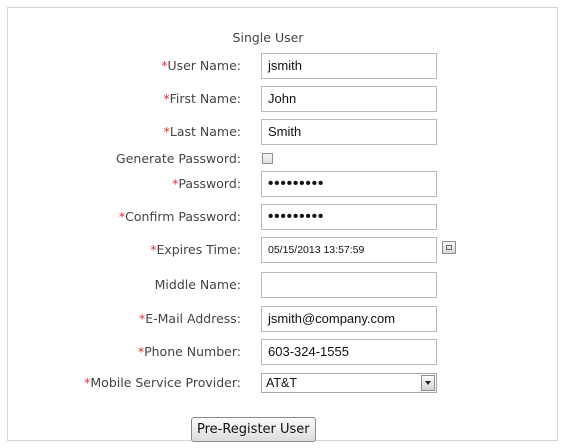 Image resolution: width=564 pixels, height=448 pixels. I want to click on confirm-password-label: *Confirm Password:, so click(179, 216).